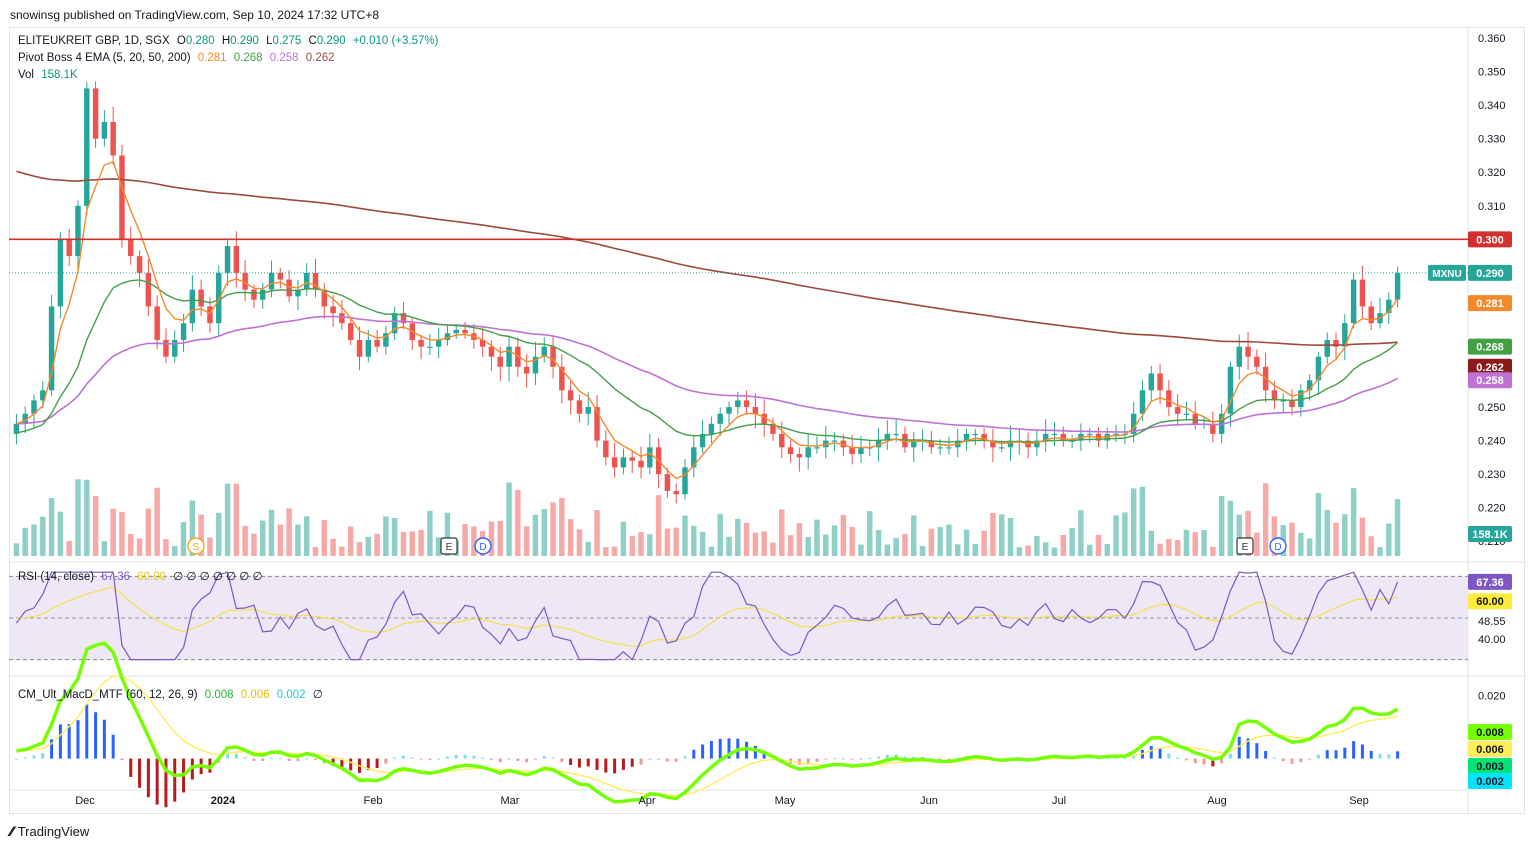 The width and height of the screenshot is (1536, 849). Describe the element at coordinates (244, 41) in the screenshot. I see `legend-high: 0.290` at that location.